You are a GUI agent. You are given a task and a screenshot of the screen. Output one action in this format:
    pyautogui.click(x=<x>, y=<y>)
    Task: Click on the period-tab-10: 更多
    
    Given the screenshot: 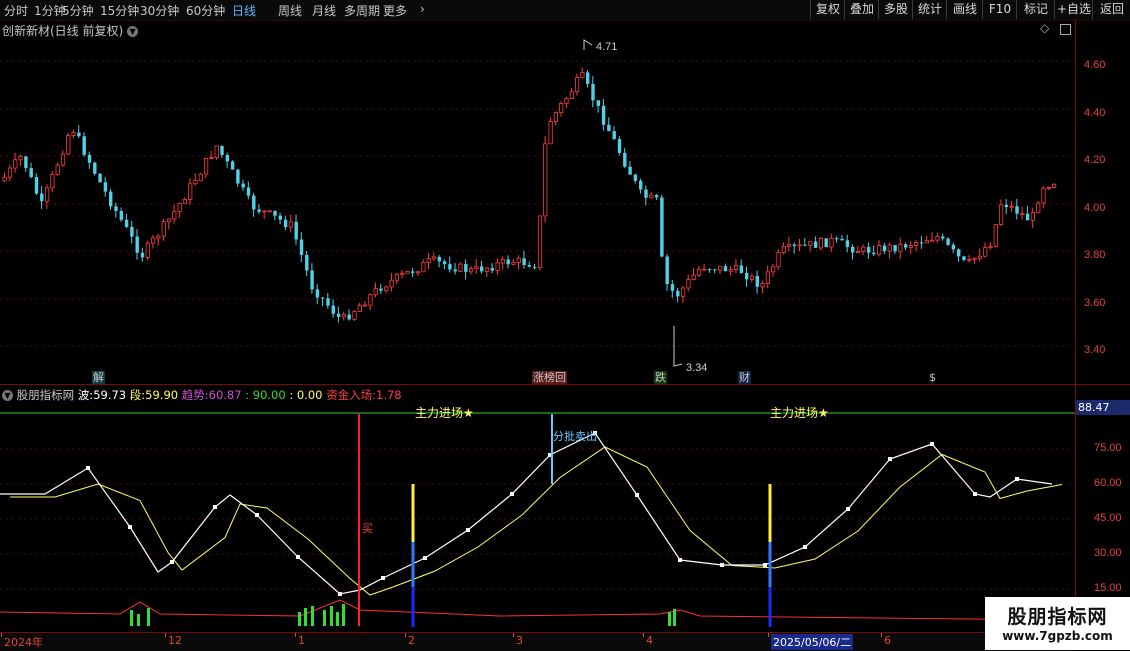 What is the action you would take?
    pyautogui.click(x=395, y=10)
    